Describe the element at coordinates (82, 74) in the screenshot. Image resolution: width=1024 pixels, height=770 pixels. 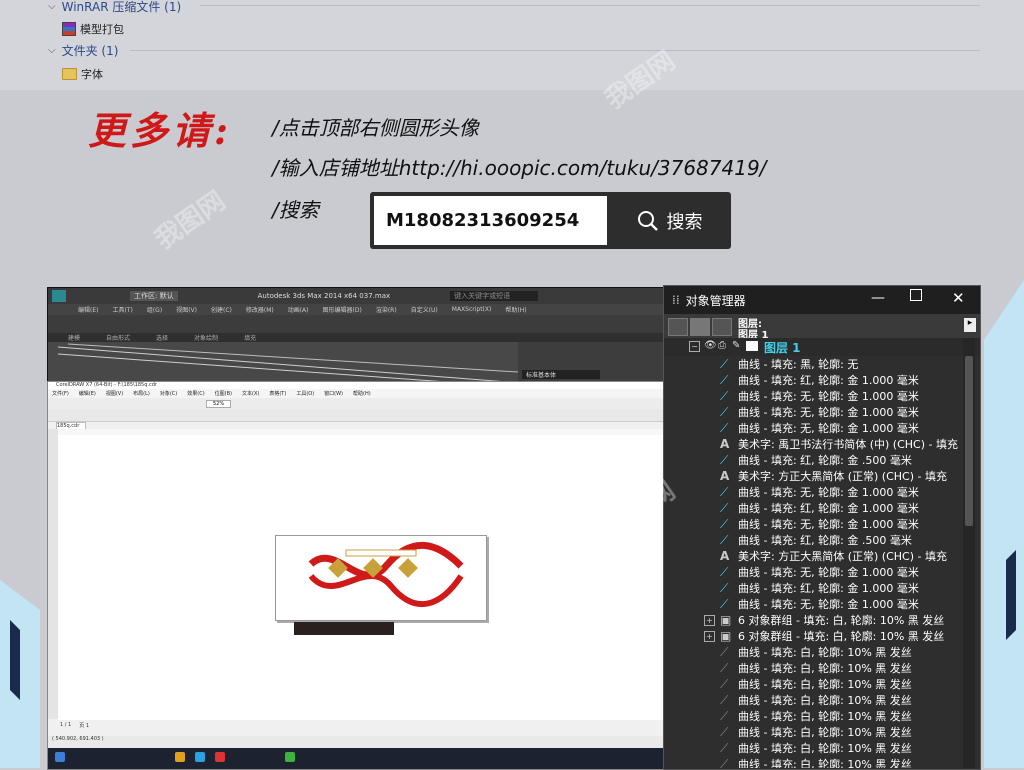
I see `file-item-folder: 字体` at that location.